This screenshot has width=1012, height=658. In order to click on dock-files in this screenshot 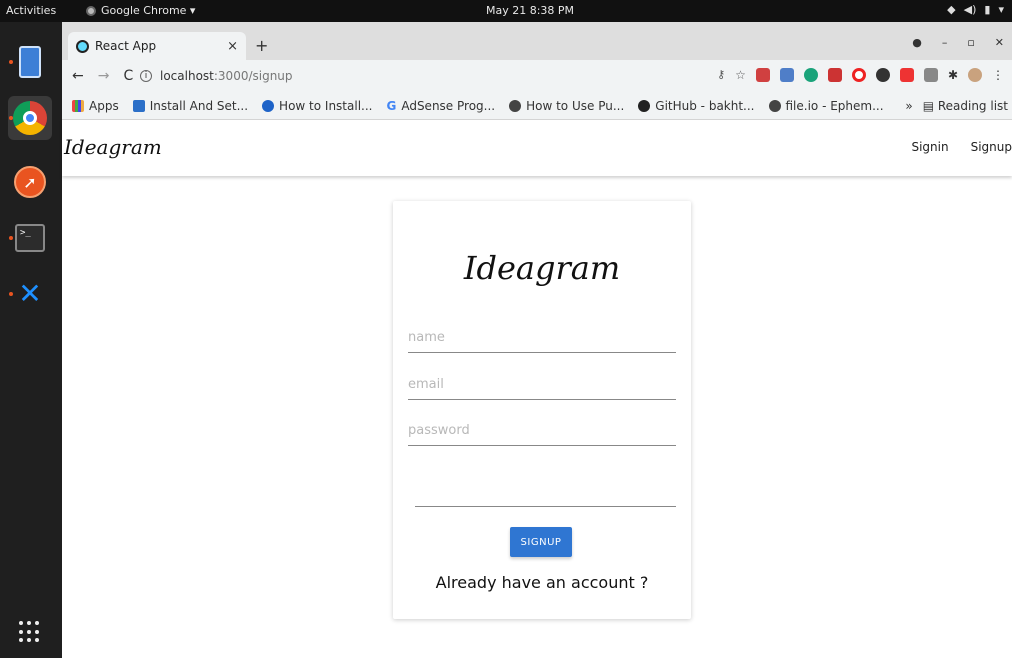, I will do `click(30, 62)`.